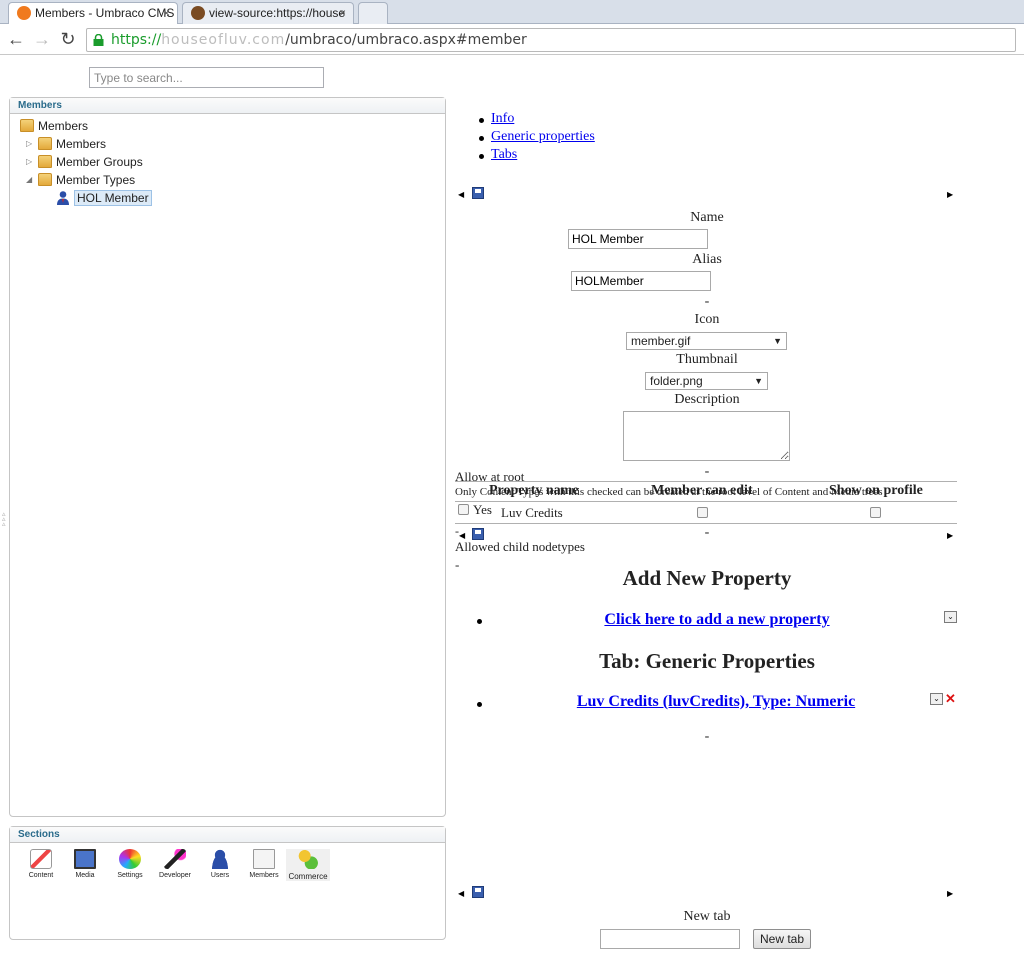 Image resolution: width=1024 pixels, height=956 pixels. What do you see at coordinates (105, 13) in the screenshot?
I see `browser-tab-title: Members - Umbraco CMS` at bounding box center [105, 13].